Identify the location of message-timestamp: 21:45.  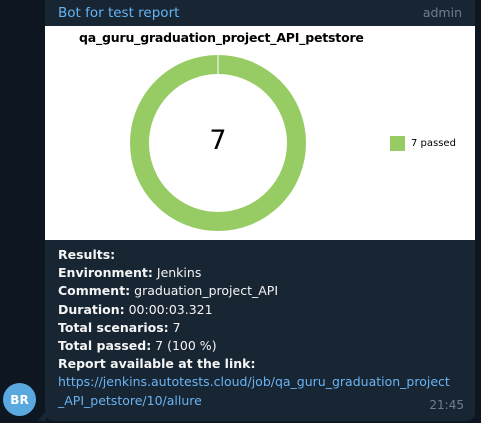
(446, 405).